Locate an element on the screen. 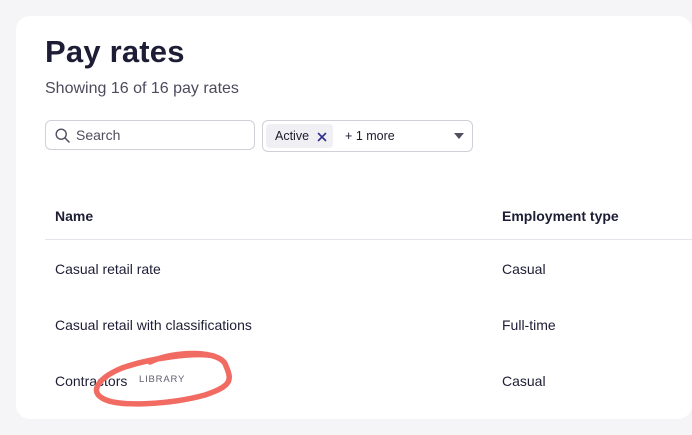  row-name: Contractors is located at coordinates (91, 381).